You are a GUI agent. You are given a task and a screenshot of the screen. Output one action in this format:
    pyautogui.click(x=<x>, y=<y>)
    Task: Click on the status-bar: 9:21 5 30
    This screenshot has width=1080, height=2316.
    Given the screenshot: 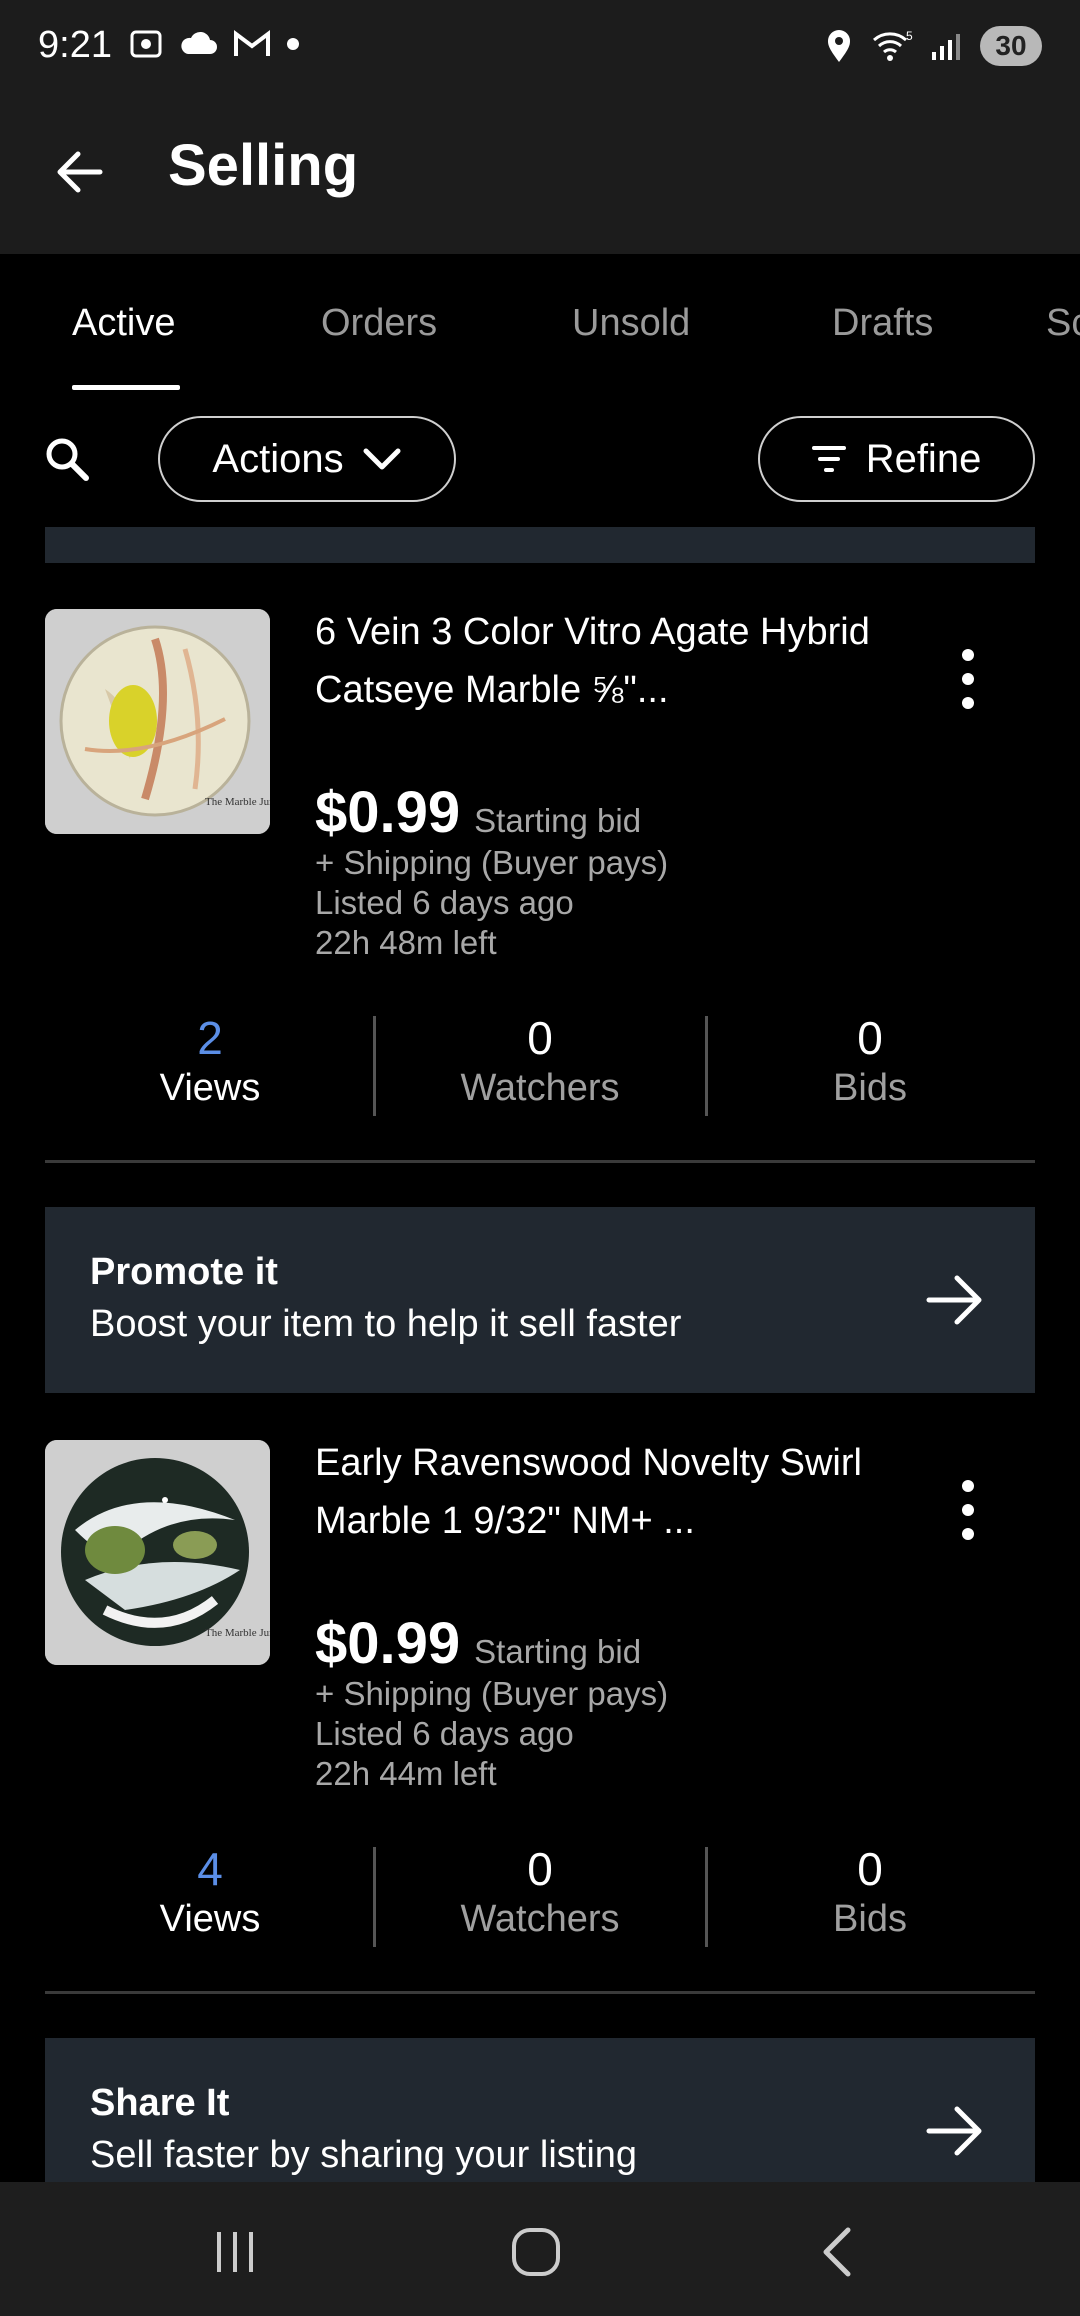 What is the action you would take?
    pyautogui.click(x=540, y=48)
    